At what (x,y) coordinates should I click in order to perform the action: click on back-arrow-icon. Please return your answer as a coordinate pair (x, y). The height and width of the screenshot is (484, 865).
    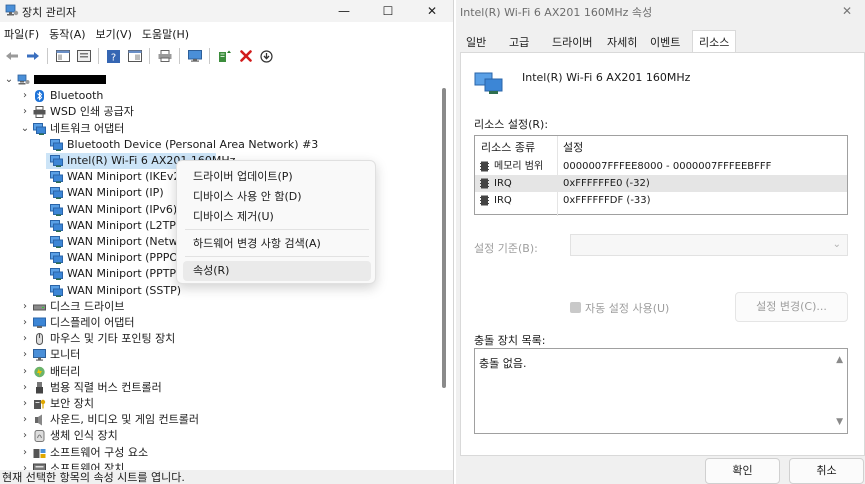
    Looking at the image, I should click on (11, 56).